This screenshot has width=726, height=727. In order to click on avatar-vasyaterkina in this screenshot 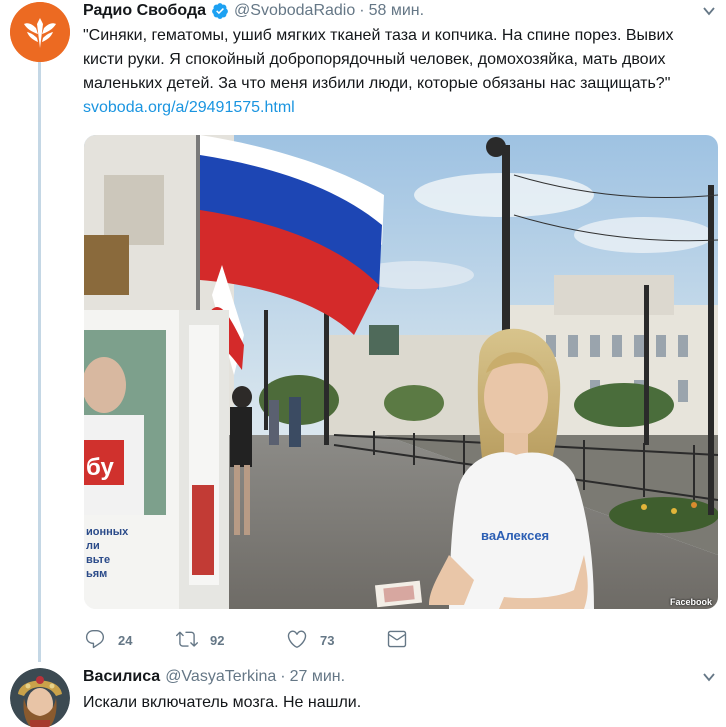, I will do `click(40, 697)`.